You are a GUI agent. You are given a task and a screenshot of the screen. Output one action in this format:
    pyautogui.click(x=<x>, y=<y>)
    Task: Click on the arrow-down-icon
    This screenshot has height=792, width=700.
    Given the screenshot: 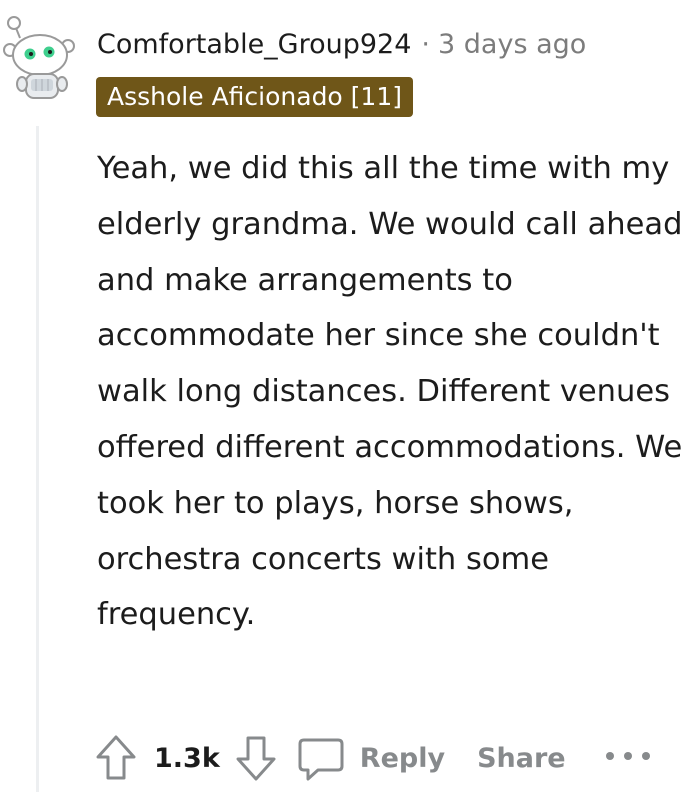 What is the action you would take?
    pyautogui.click(x=256, y=758)
    